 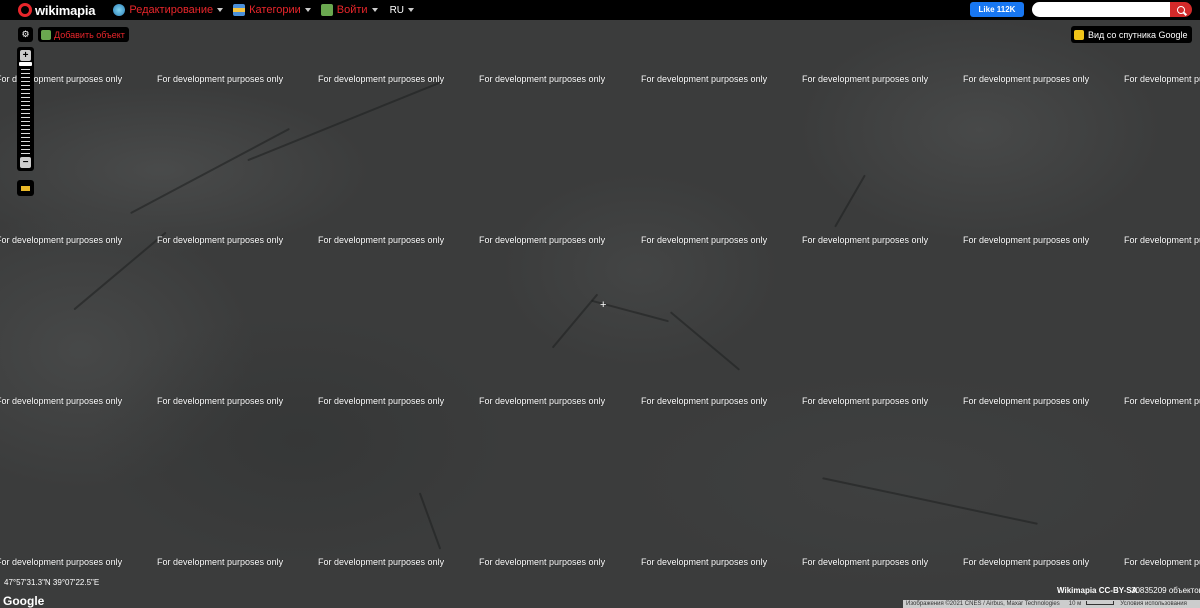 I want to click on ruler-button, so click(x=25, y=188).